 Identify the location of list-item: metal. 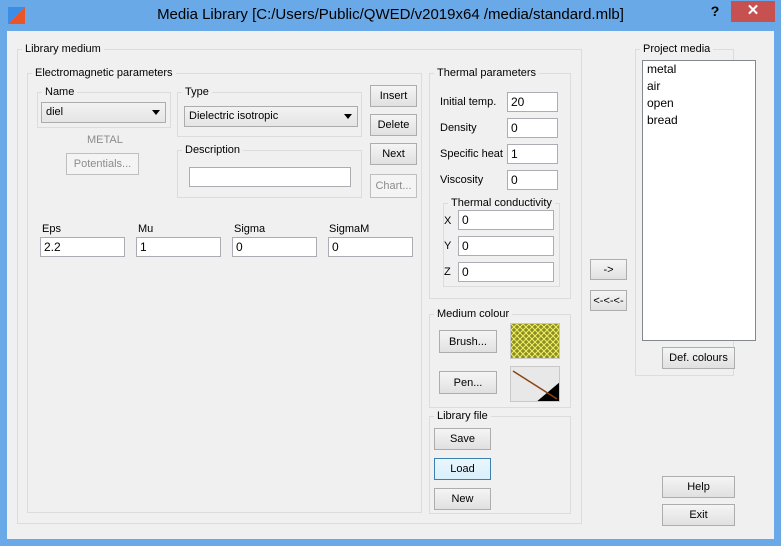
(699, 69).